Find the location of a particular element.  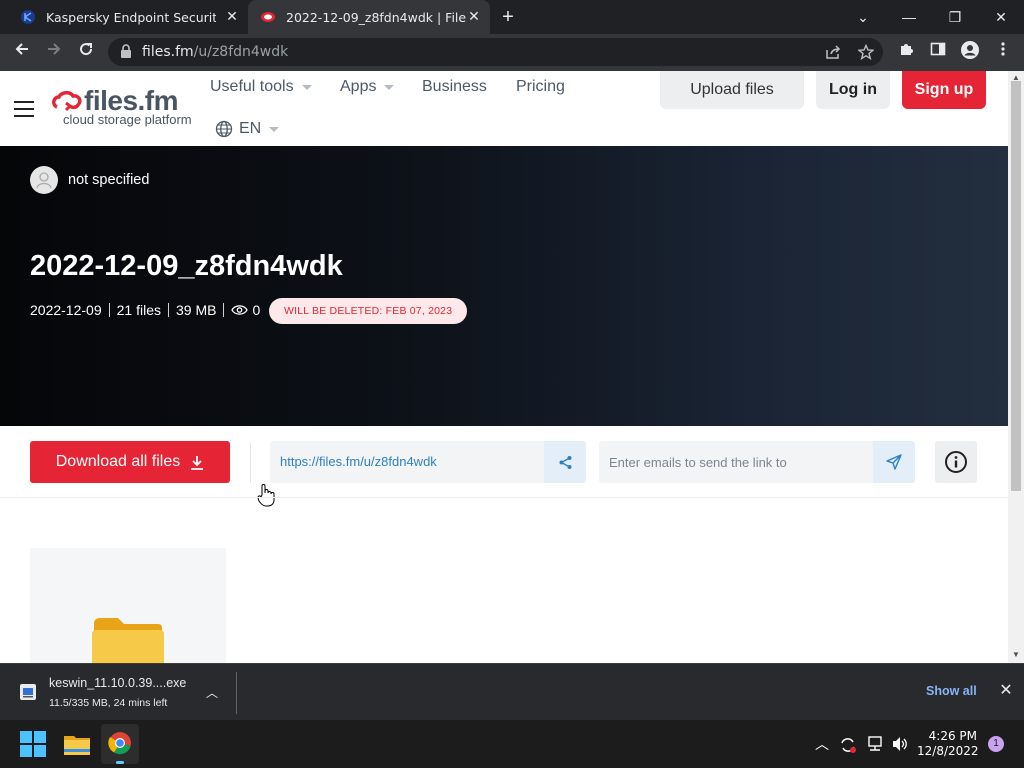

send-email-button is located at coordinates (894, 462).